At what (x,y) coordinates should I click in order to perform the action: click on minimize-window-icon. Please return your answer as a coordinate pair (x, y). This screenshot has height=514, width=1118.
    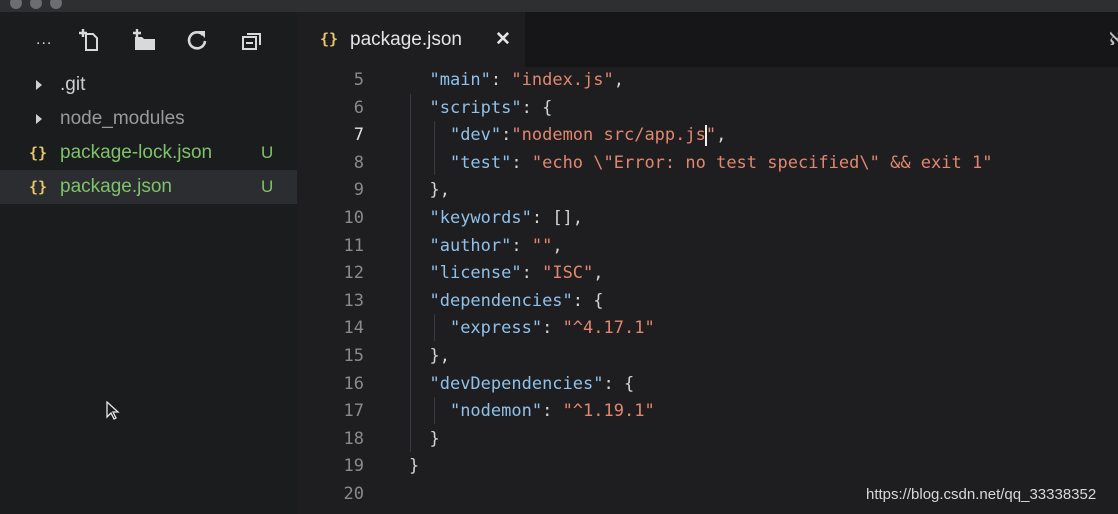
    Looking at the image, I should click on (36, 4).